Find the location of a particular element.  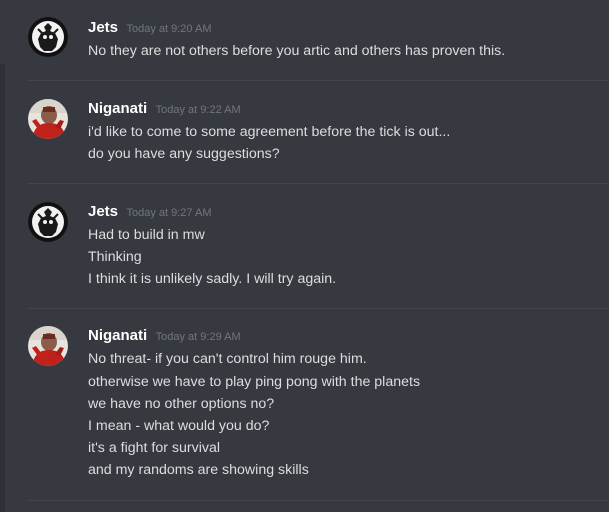

timestamp: Today at 9:27 AM is located at coordinates (169, 213).